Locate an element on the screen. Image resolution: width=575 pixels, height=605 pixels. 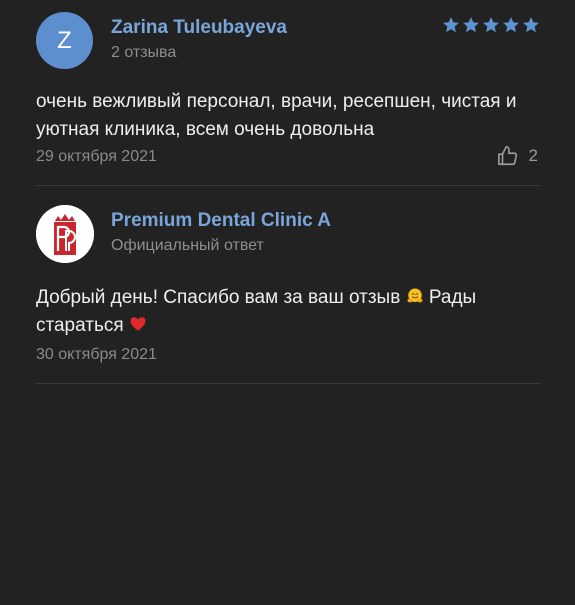
official-reply-label: Официальный ответ is located at coordinates (187, 245).